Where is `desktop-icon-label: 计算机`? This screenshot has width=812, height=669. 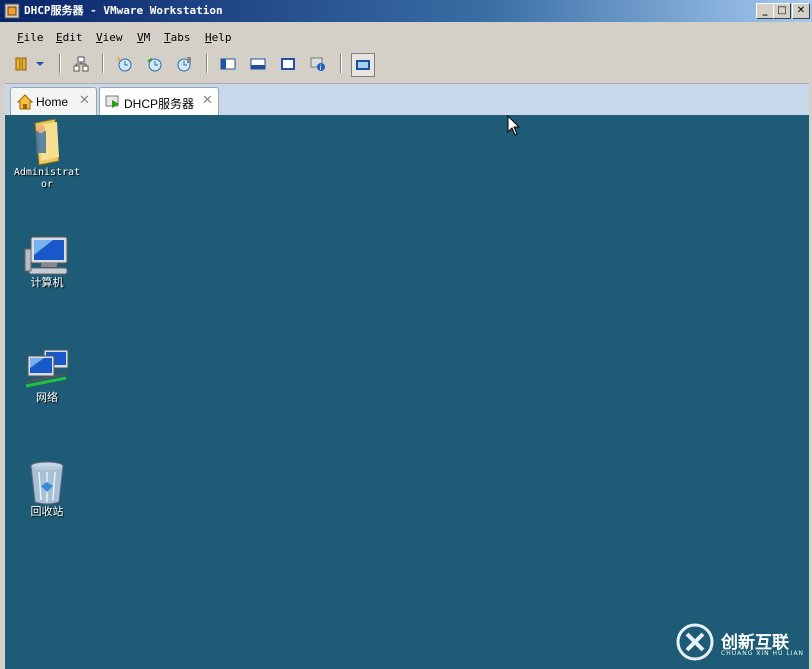 desktop-icon-label: 计算机 is located at coordinates (47, 282).